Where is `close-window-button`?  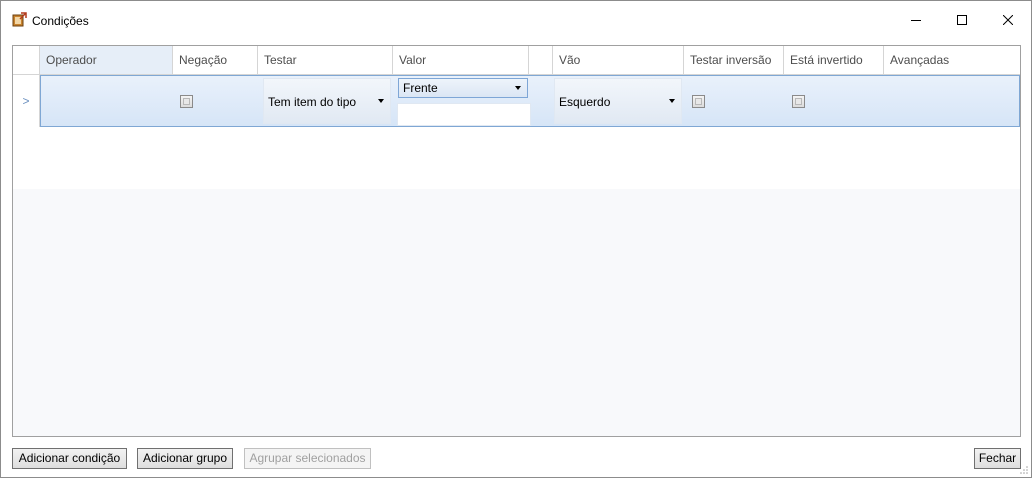 close-window-button is located at coordinates (1008, 20).